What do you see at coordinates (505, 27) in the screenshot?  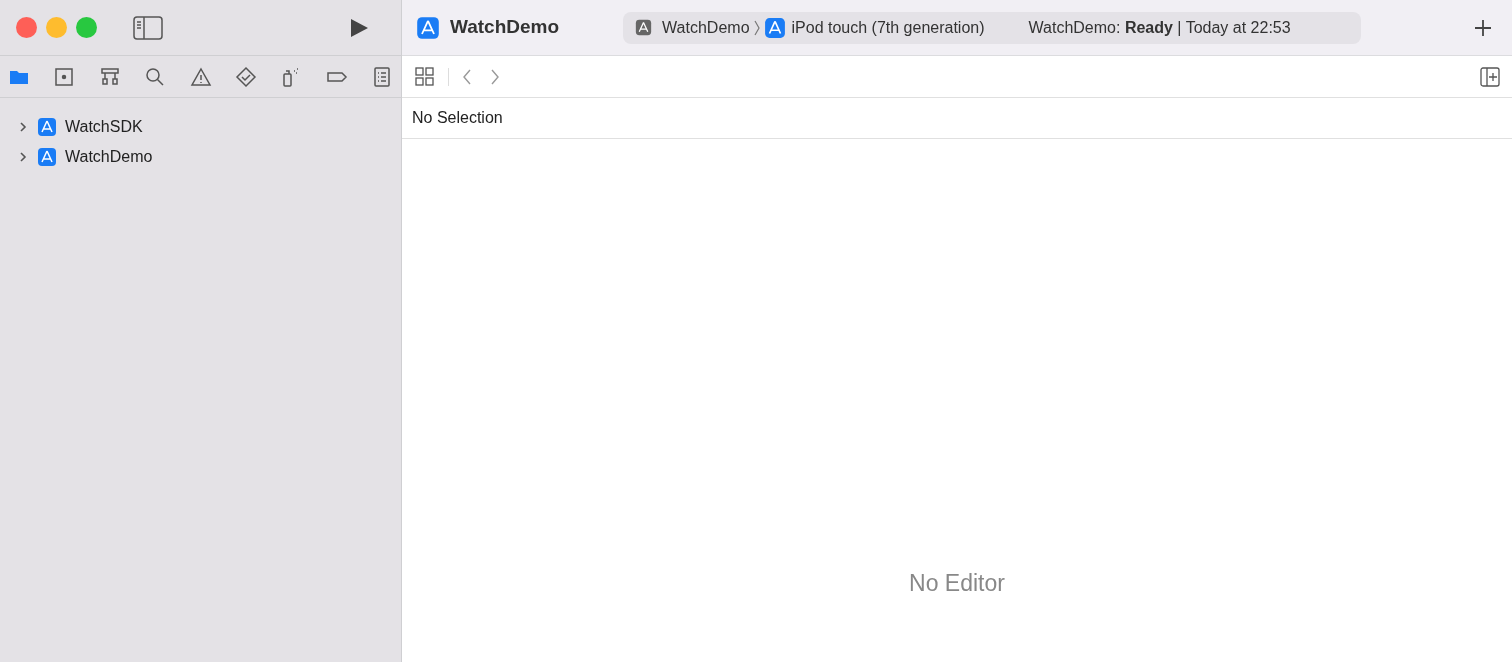 I see `project-title: WatchDemo` at bounding box center [505, 27].